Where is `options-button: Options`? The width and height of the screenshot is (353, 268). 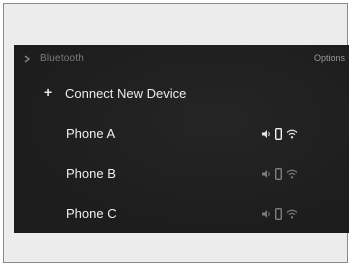 options-button: Options is located at coordinates (329, 58).